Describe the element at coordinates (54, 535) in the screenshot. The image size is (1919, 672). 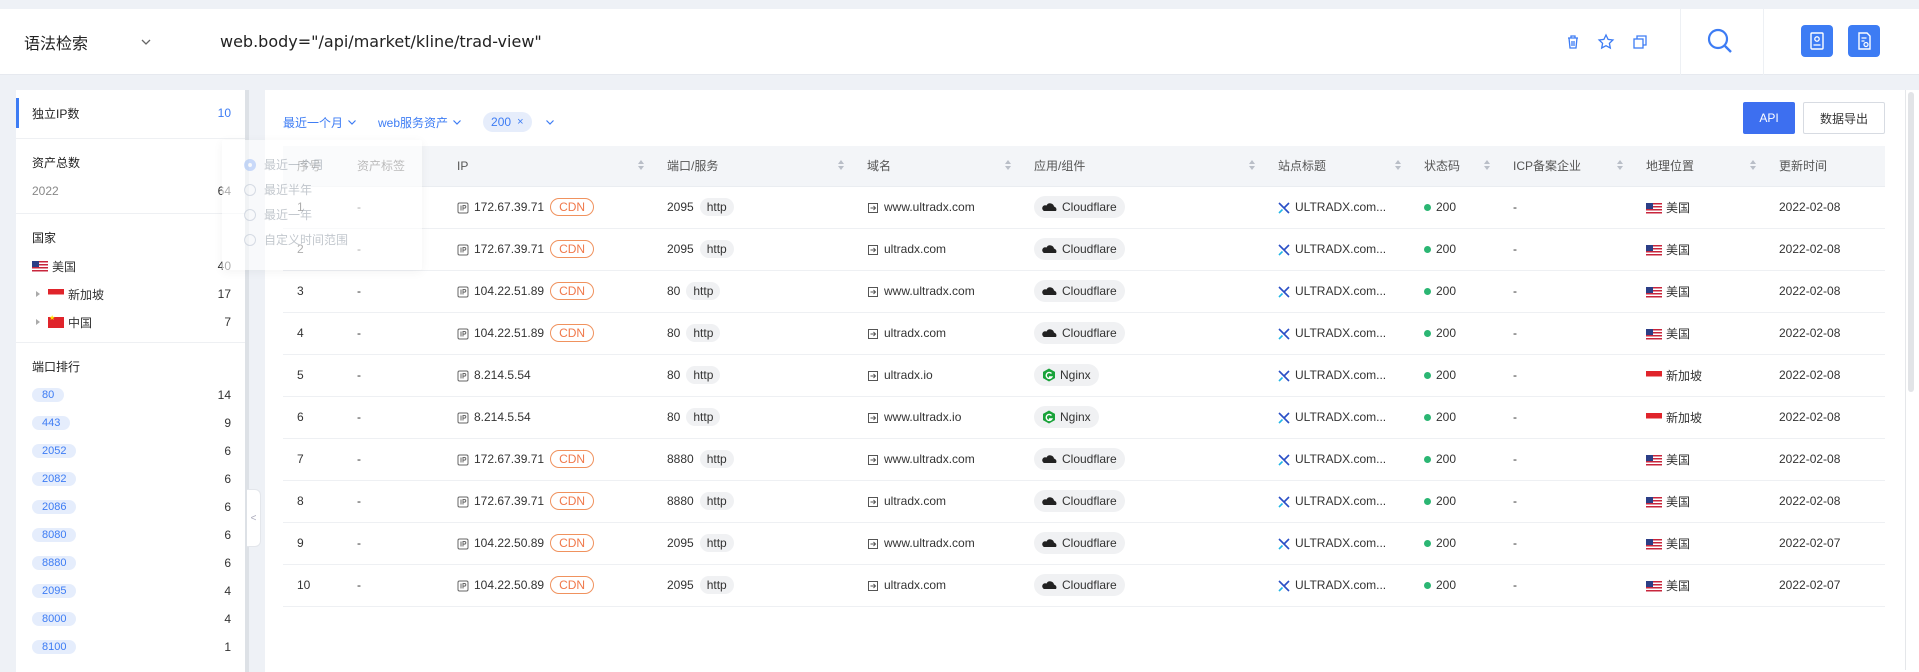
I see `port-pill: 8080` at that location.